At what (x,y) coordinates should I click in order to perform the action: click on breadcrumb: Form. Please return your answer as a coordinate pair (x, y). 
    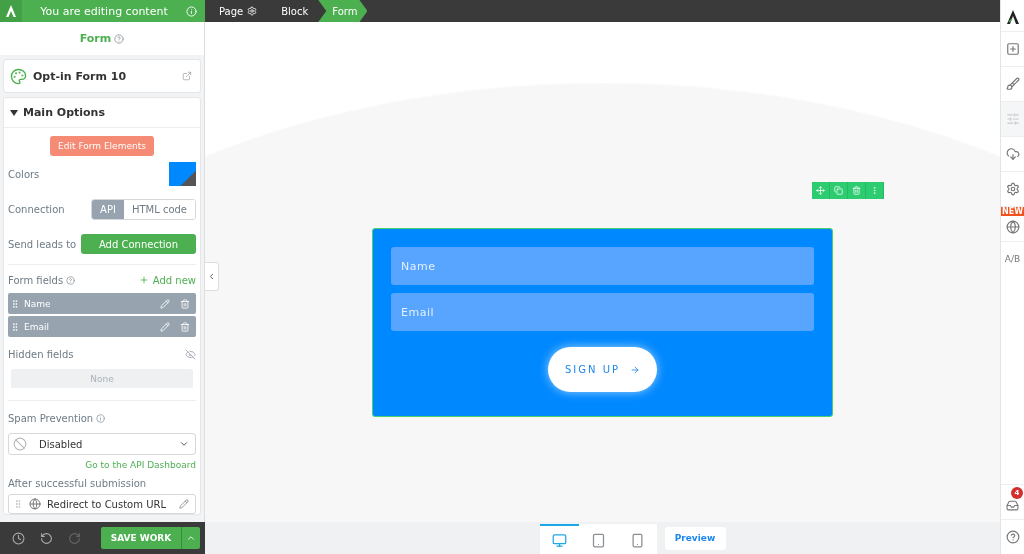
    Looking at the image, I should click on (343, 11).